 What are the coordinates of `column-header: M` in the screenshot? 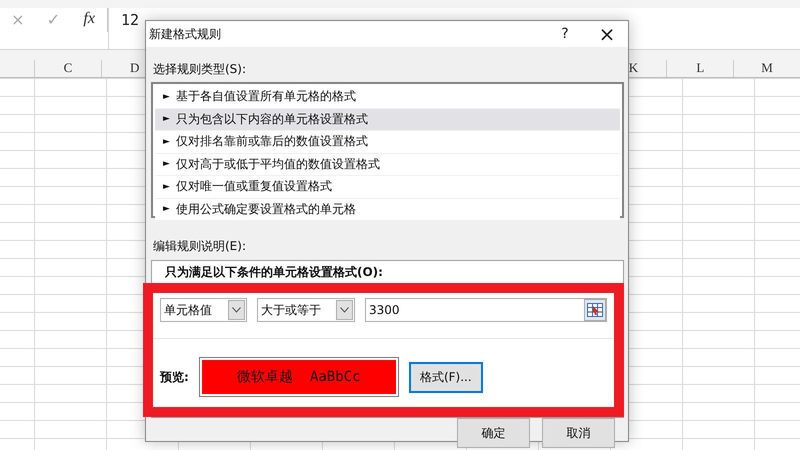 It's located at (766, 68).